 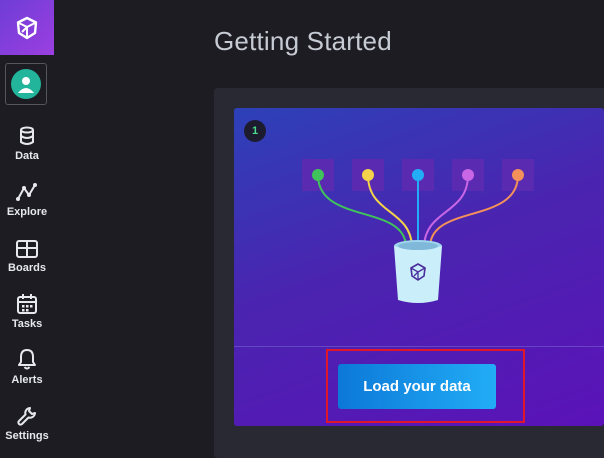 What do you see at coordinates (418, 231) in the screenshot?
I see `data-sources-into-bucket-icon` at bounding box center [418, 231].